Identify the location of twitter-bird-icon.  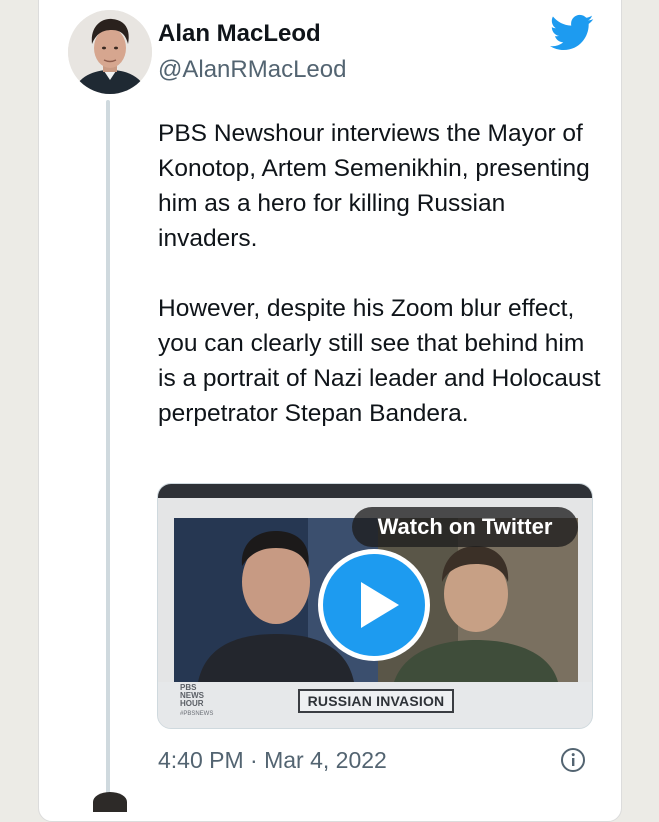
(572, 33).